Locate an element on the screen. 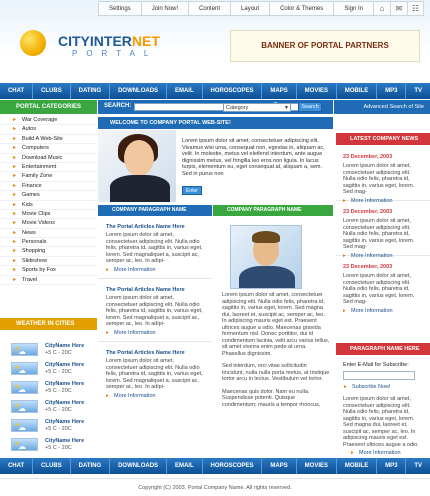  home-icon: ⌂ is located at coordinates (381, 8).